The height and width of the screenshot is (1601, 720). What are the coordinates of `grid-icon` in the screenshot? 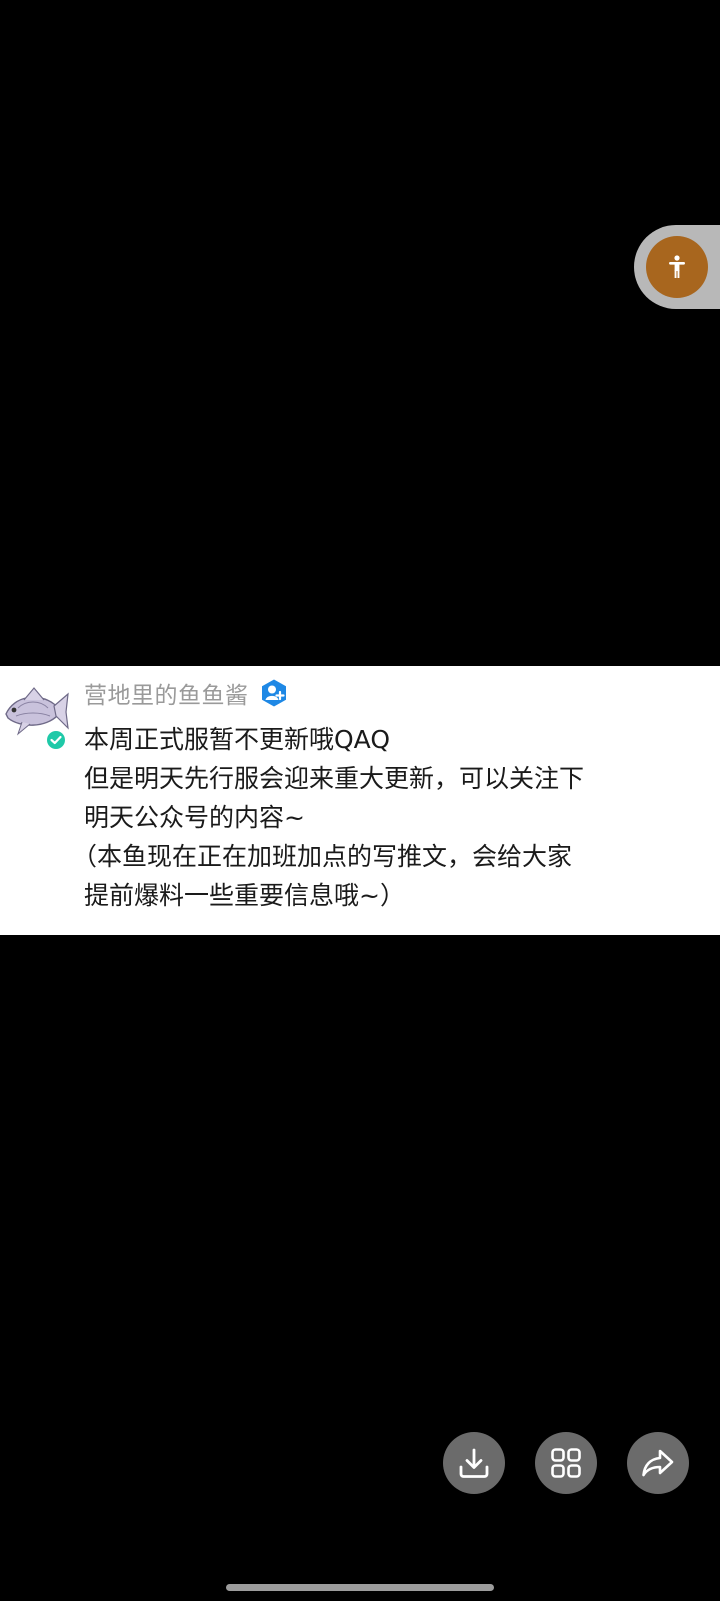 It's located at (566, 1463).